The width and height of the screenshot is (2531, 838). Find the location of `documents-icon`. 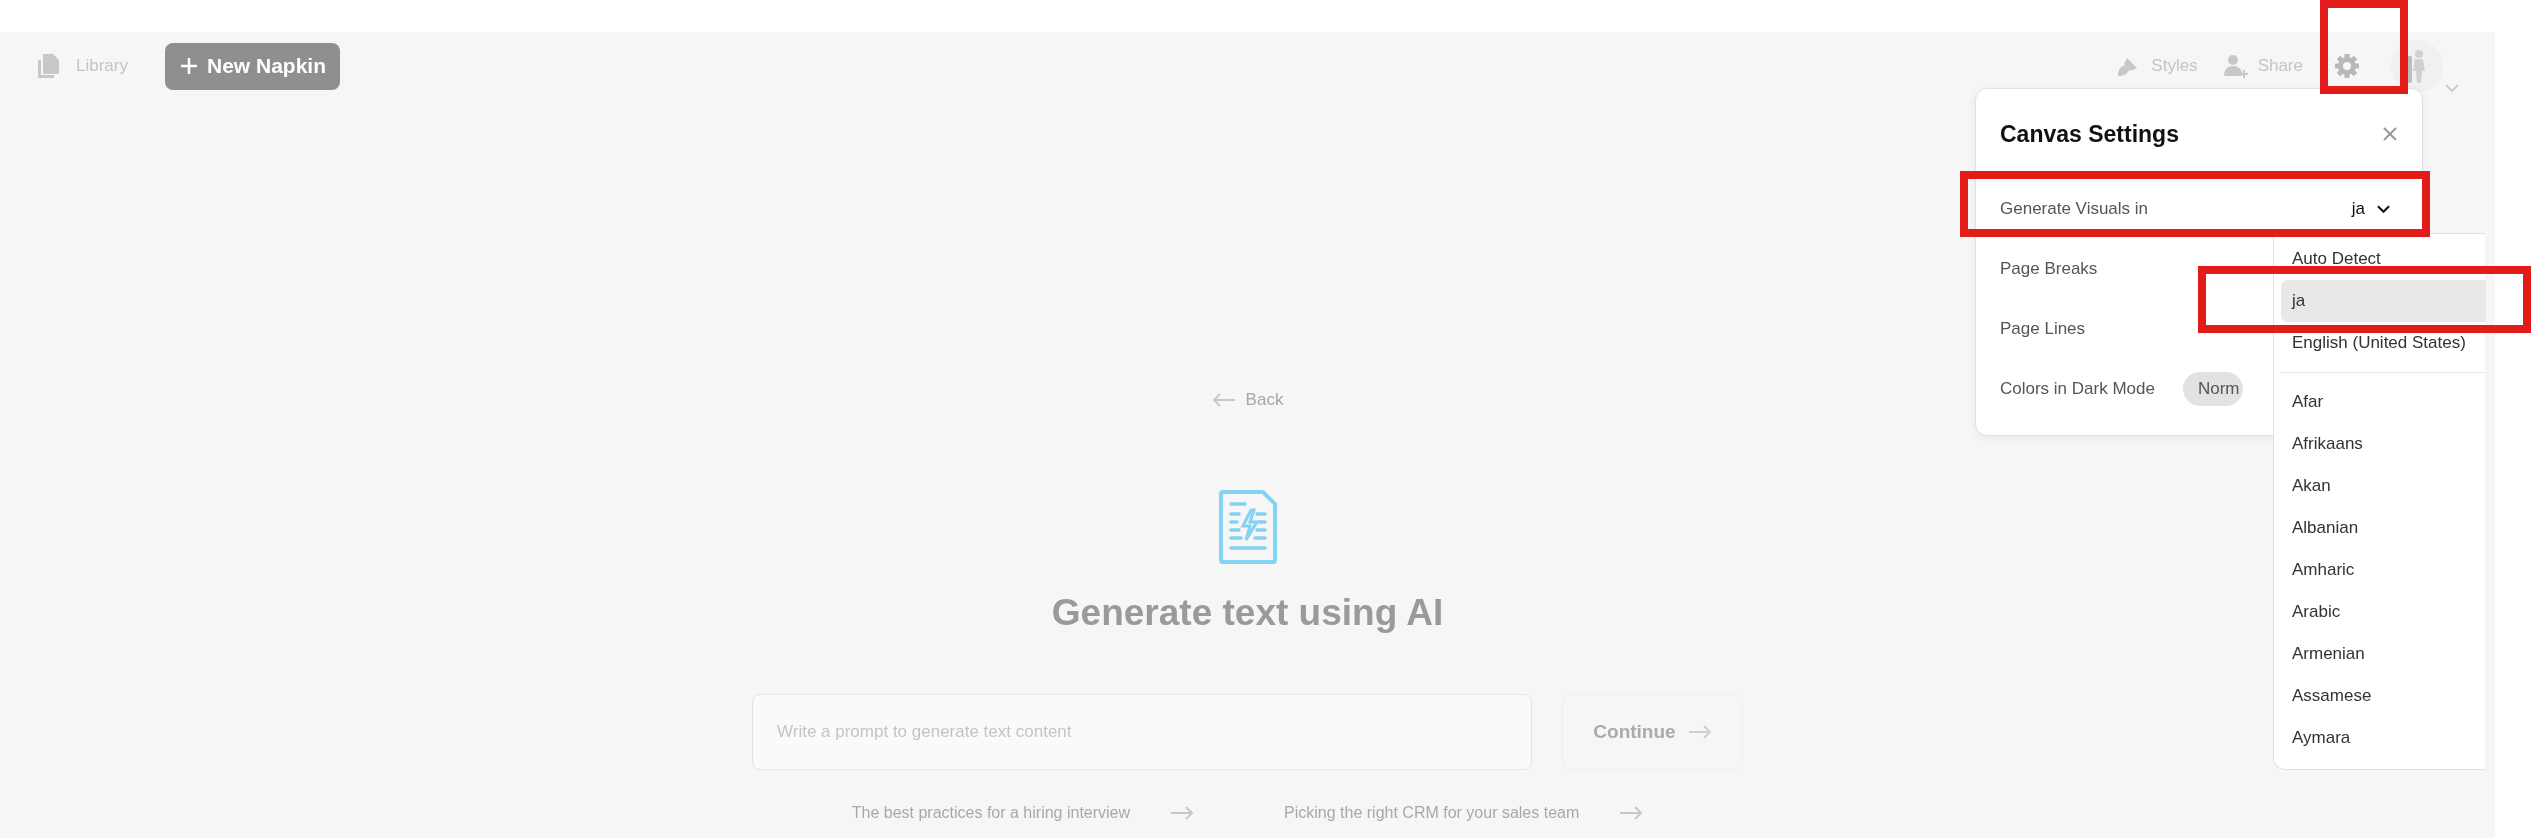

documents-icon is located at coordinates (49, 66).